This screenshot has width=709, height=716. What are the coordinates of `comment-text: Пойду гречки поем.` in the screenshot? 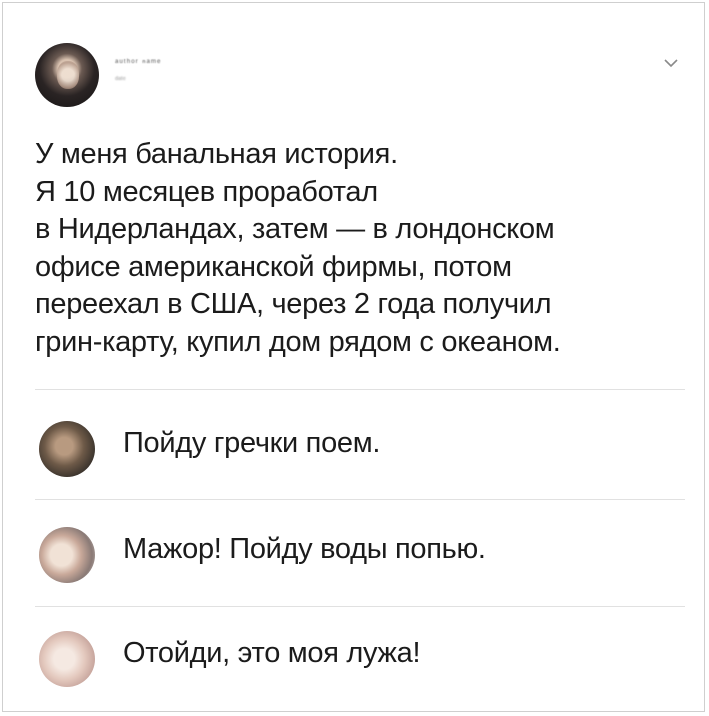 It's located at (252, 443).